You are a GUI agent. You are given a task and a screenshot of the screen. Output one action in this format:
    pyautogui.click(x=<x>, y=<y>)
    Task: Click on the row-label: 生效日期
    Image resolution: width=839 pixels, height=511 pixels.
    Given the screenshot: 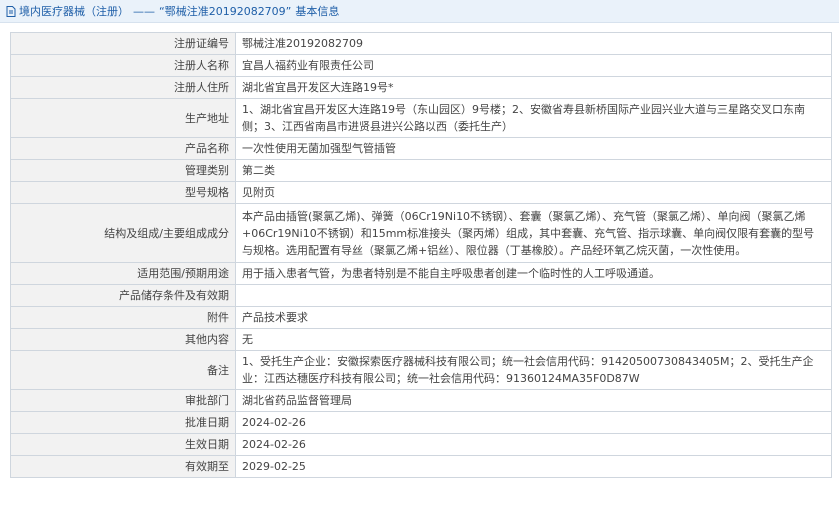 What is the action you would take?
    pyautogui.click(x=123, y=444)
    